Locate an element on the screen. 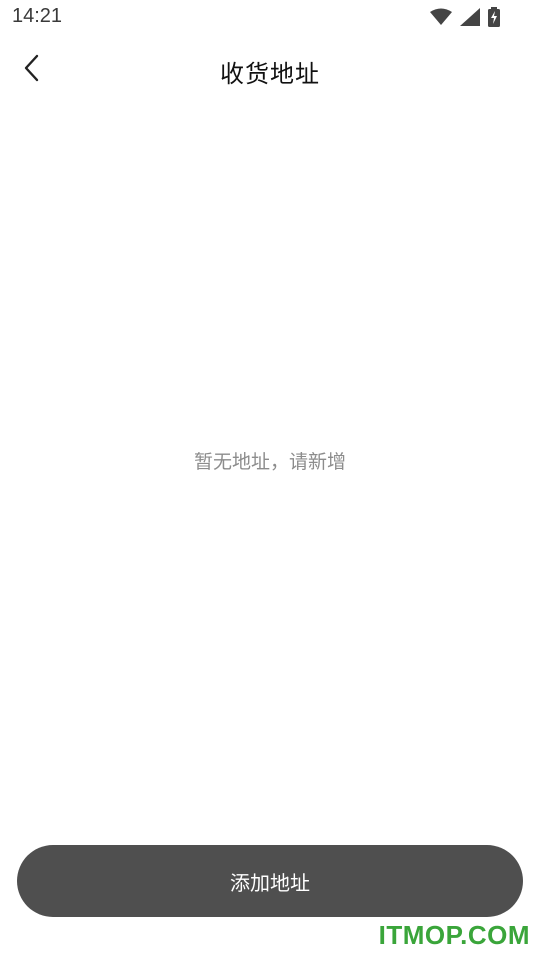  header: 收货地址 is located at coordinates (270, 70).